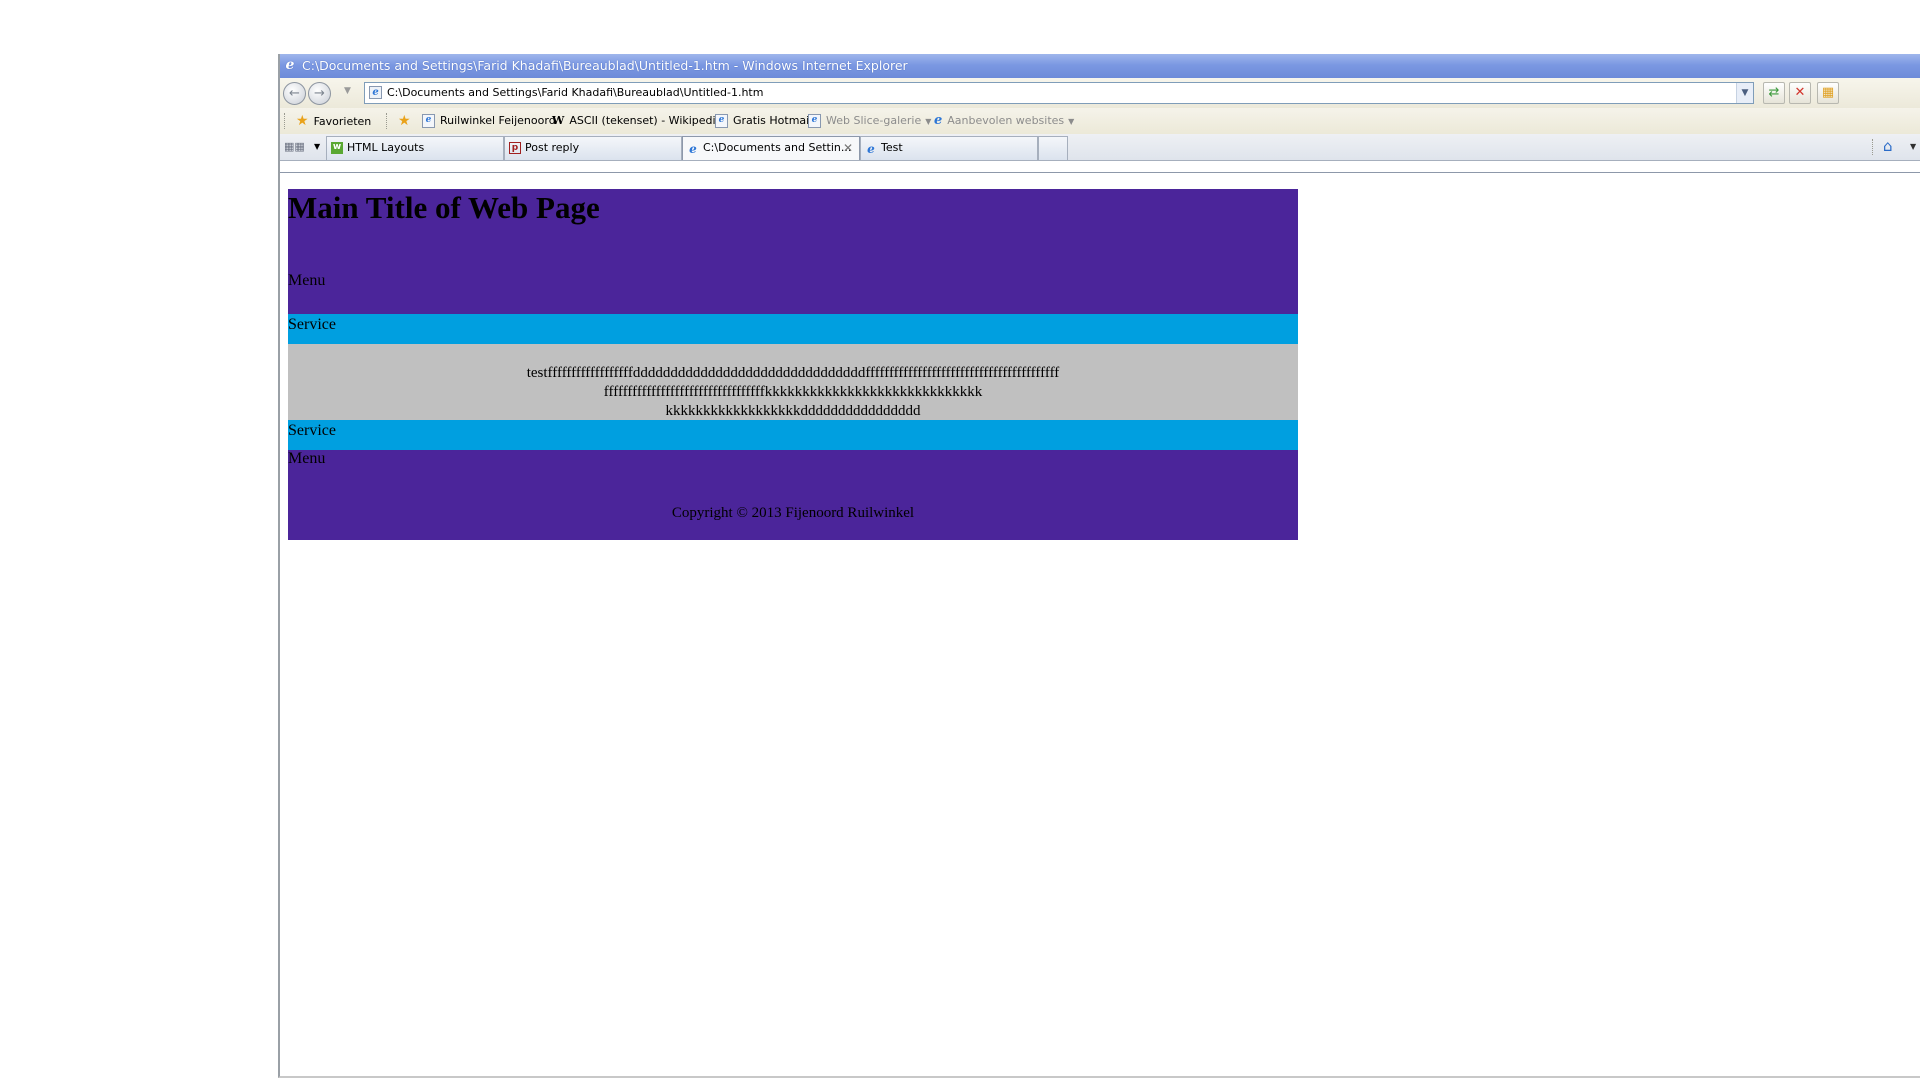 This screenshot has width=1920, height=1080. I want to click on refresh-button: ⇄, so click(1774, 93).